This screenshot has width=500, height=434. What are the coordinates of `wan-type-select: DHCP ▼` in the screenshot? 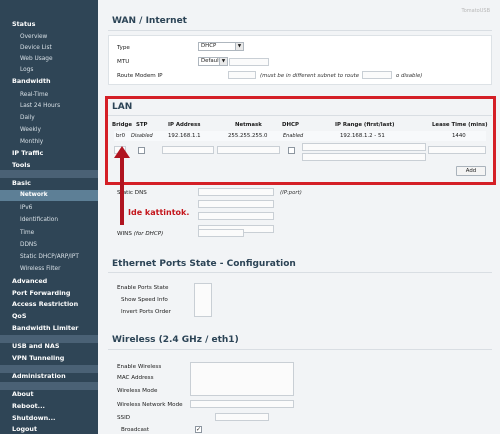 It's located at (221, 46).